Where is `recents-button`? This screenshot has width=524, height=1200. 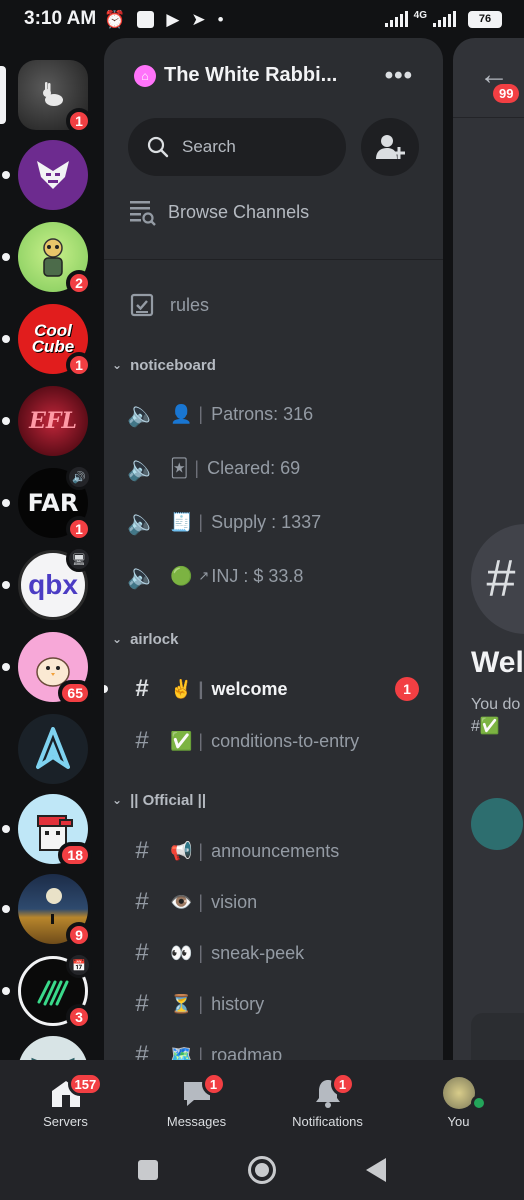 recents-button is located at coordinates (148, 1170).